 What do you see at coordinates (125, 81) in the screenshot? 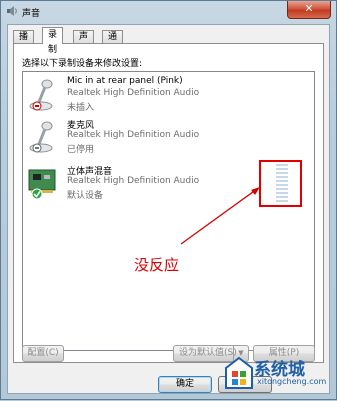
I see `device-name: Mic in at rear panel (Pink)` at bounding box center [125, 81].